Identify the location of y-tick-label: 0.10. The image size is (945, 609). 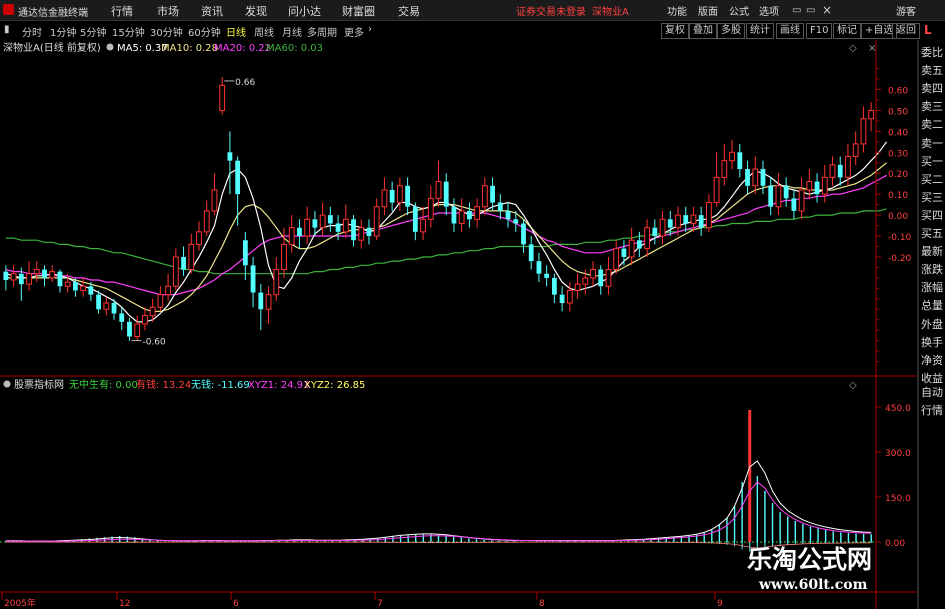
(898, 196).